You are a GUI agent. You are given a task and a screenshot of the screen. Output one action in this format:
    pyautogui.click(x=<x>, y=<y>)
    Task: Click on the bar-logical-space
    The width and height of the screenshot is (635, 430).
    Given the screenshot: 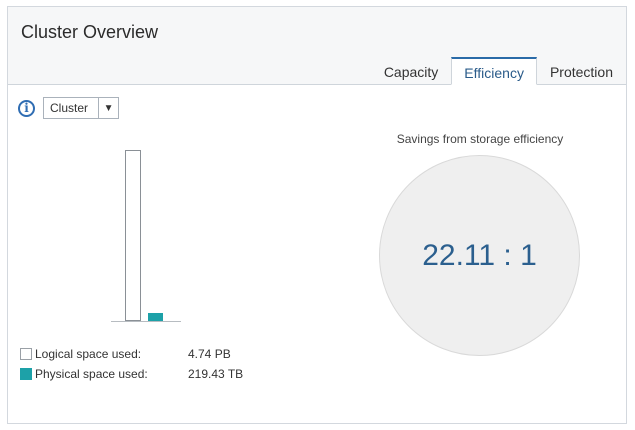 What is the action you would take?
    pyautogui.click(x=133, y=235)
    